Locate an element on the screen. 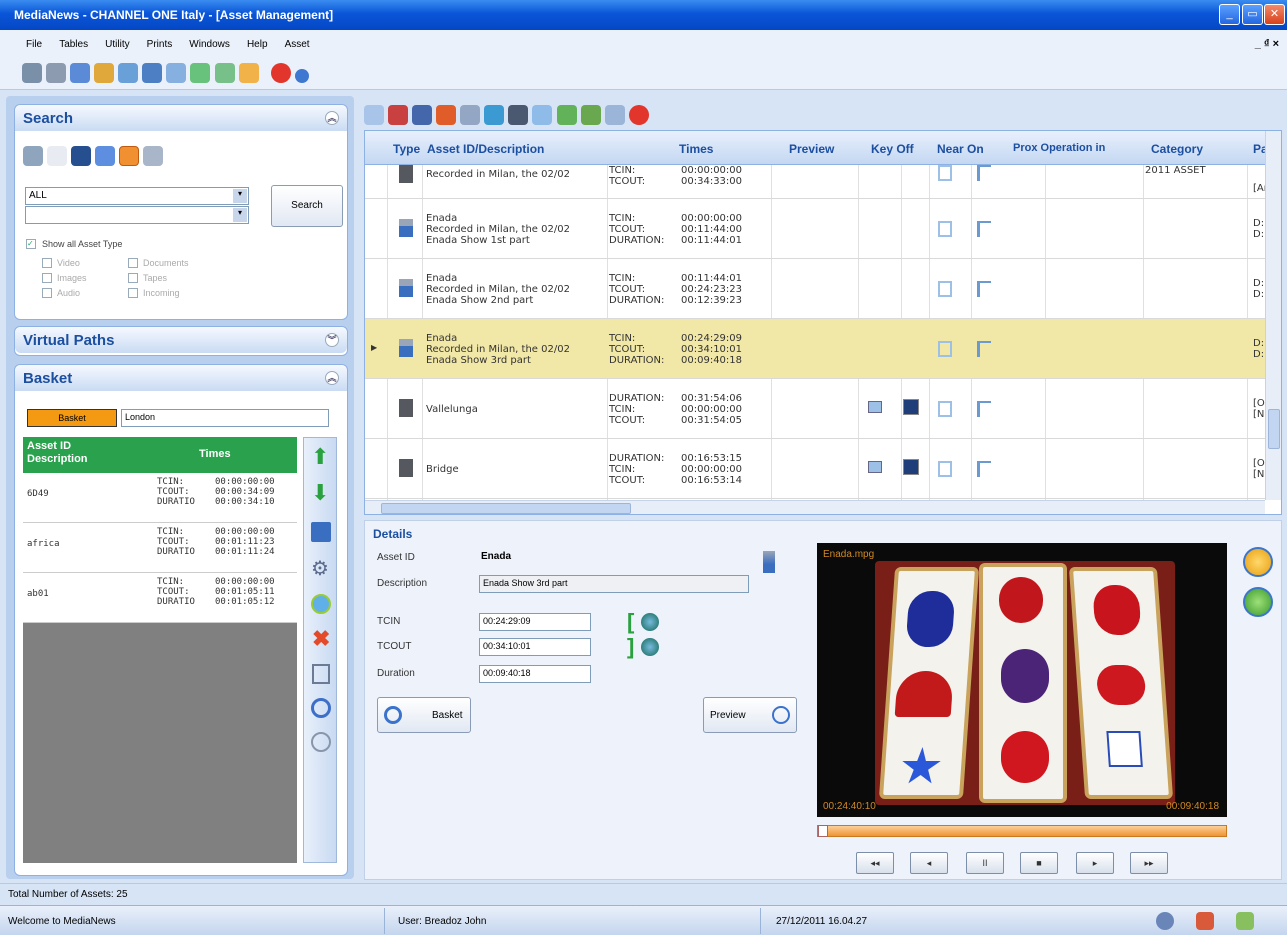 The height and width of the screenshot is (935, 1287). new-icon is located at coordinates (374, 115).